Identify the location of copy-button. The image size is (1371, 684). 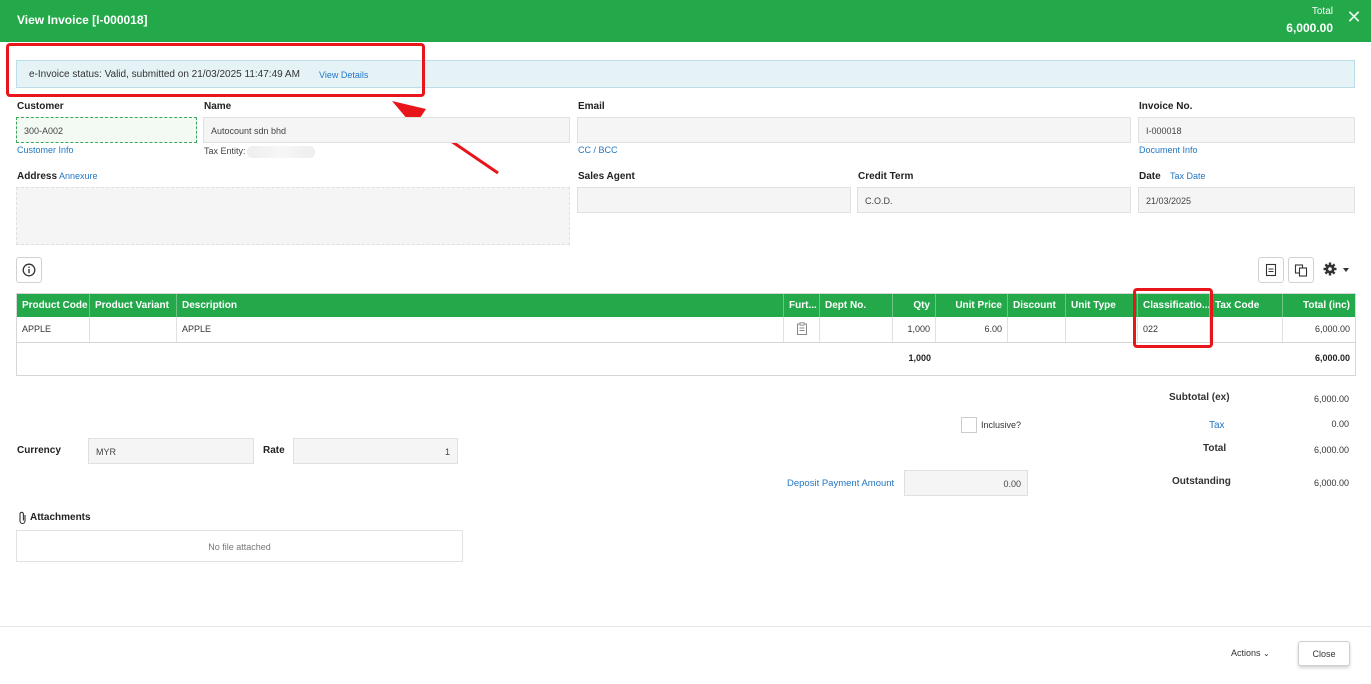
(1301, 270).